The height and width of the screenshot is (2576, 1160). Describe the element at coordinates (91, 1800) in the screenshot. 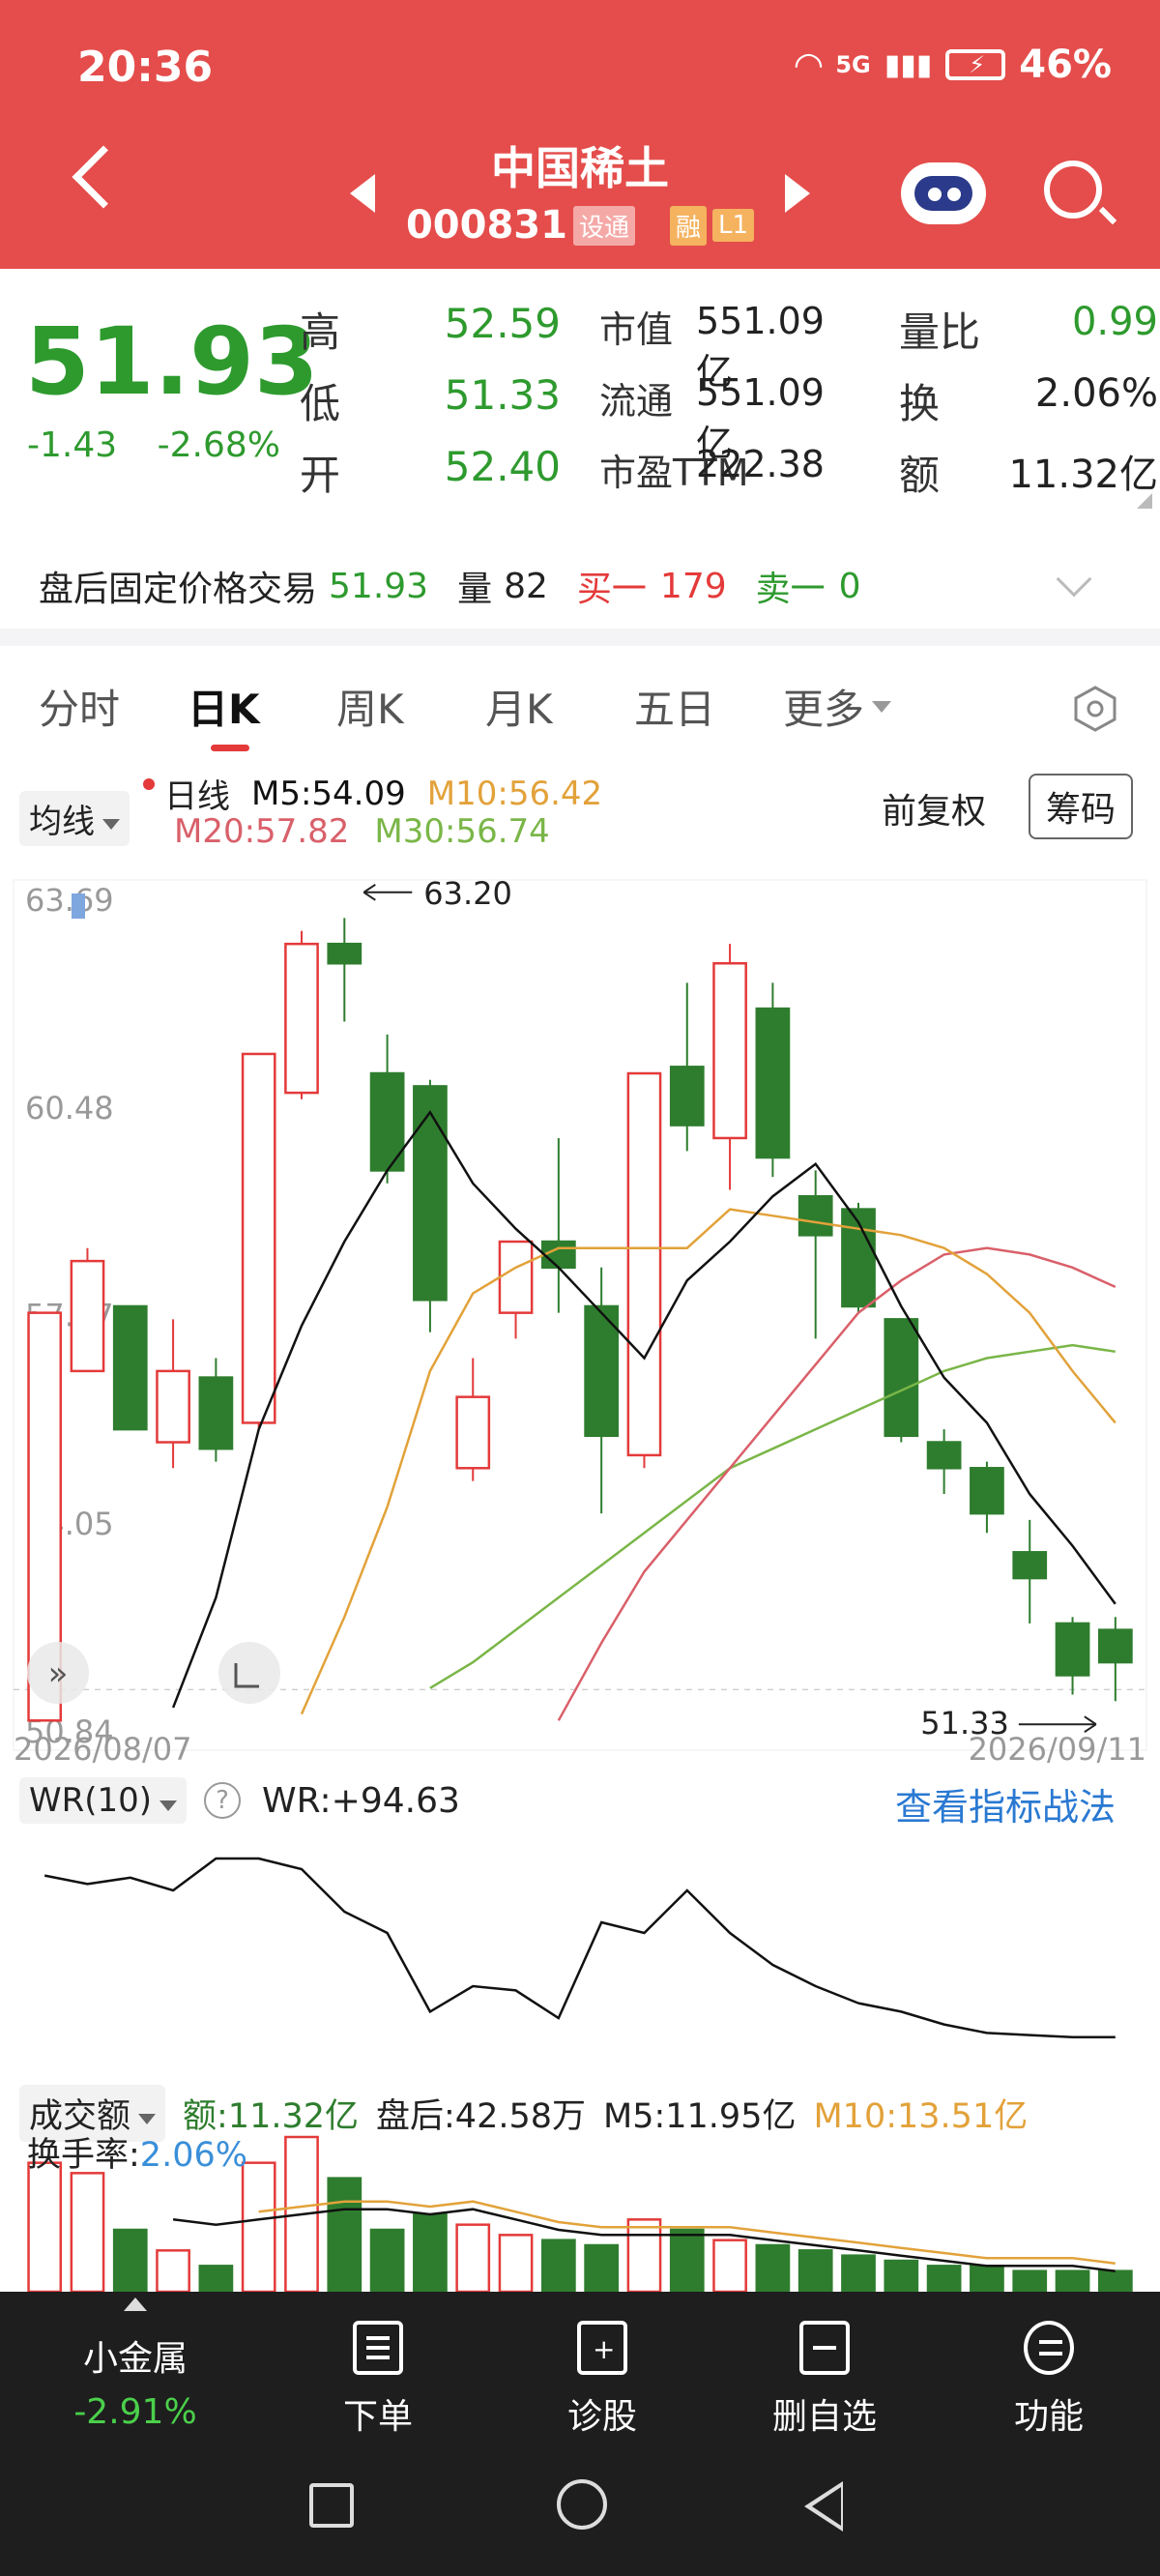

I see `wr-selector-label: WR(10)` at that location.